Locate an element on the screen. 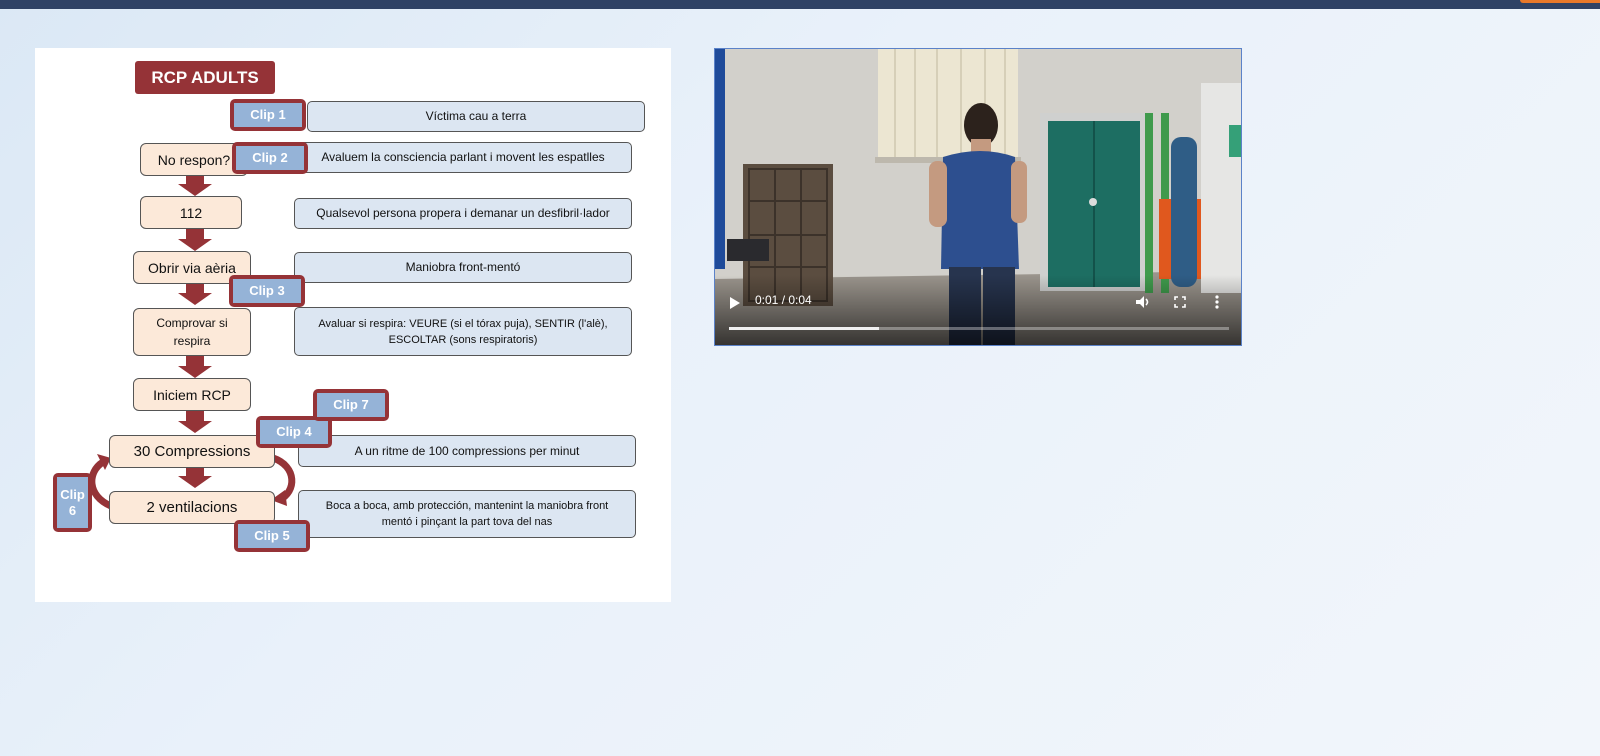 The height and width of the screenshot is (756, 1600). video-time: 0:01 / 0:04 is located at coordinates (783, 300).